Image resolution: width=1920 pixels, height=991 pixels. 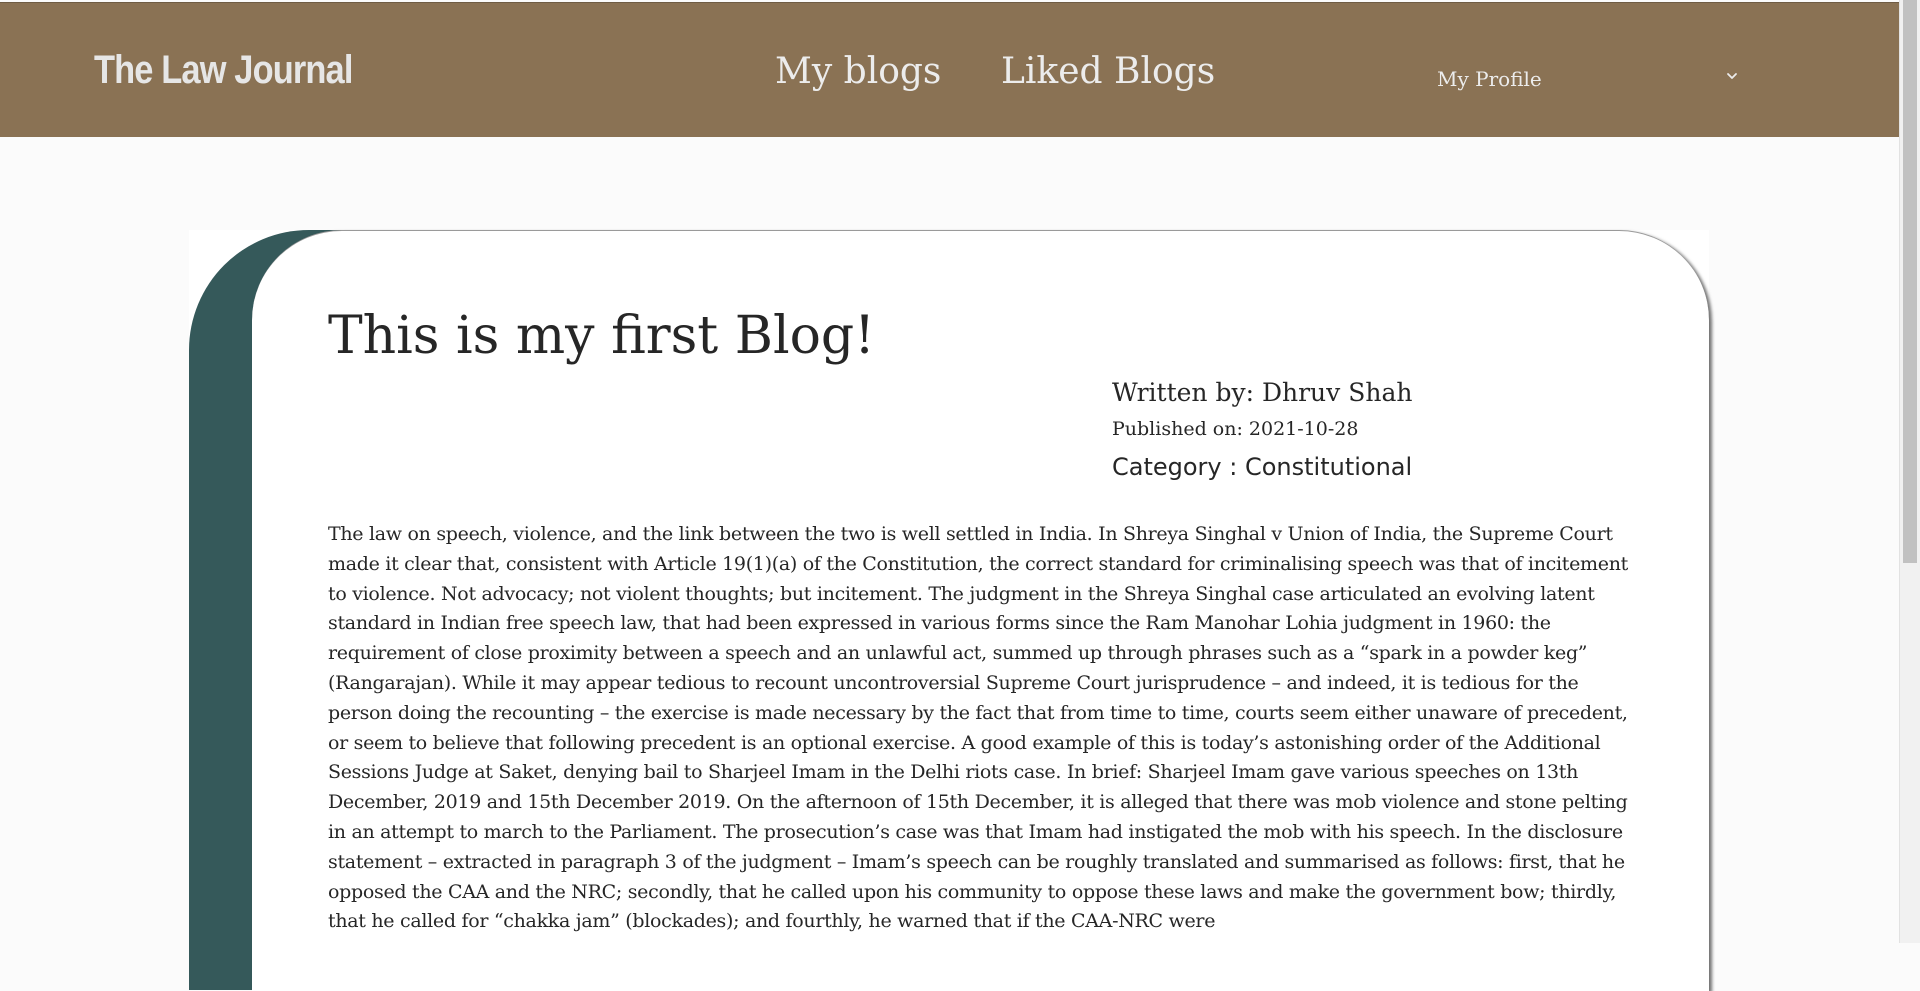 What do you see at coordinates (1108, 71) in the screenshot?
I see `nav-link-liked-blogs: Liked Blogs` at bounding box center [1108, 71].